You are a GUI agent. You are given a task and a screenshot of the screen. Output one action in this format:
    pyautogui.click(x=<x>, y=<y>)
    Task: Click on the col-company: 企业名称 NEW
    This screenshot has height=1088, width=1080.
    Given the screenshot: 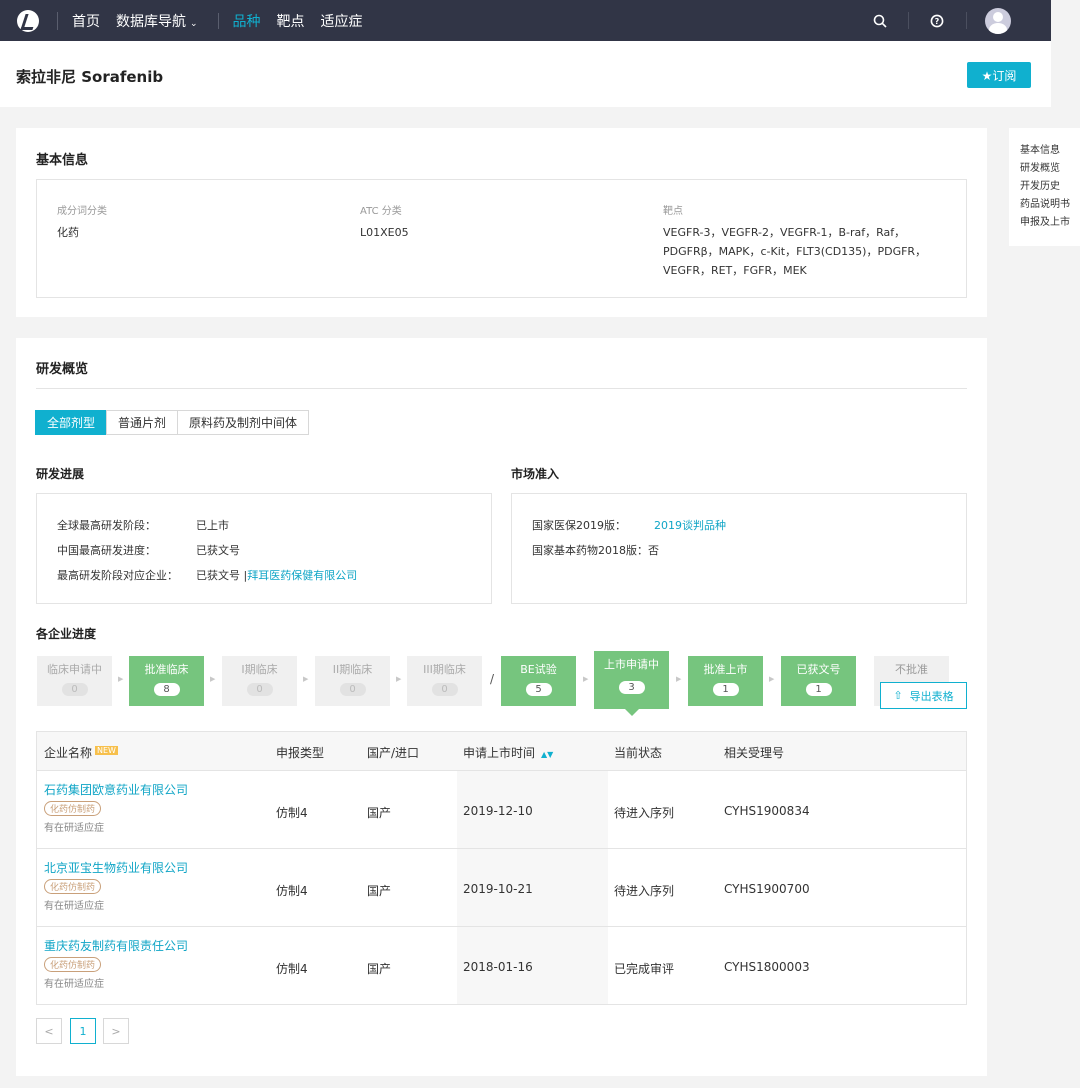 What is the action you would take?
    pyautogui.click(x=81, y=752)
    